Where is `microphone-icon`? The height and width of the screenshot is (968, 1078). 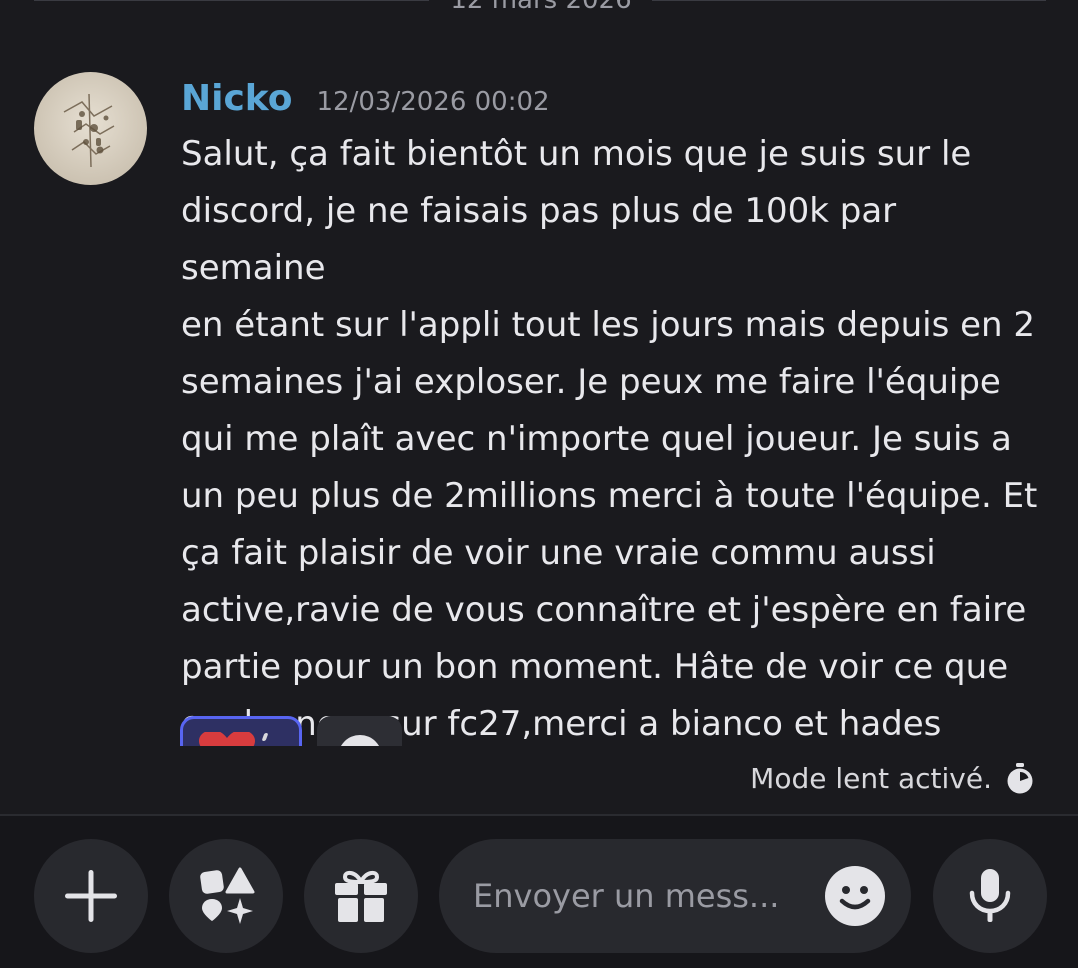
microphone-icon is located at coordinates (990, 895).